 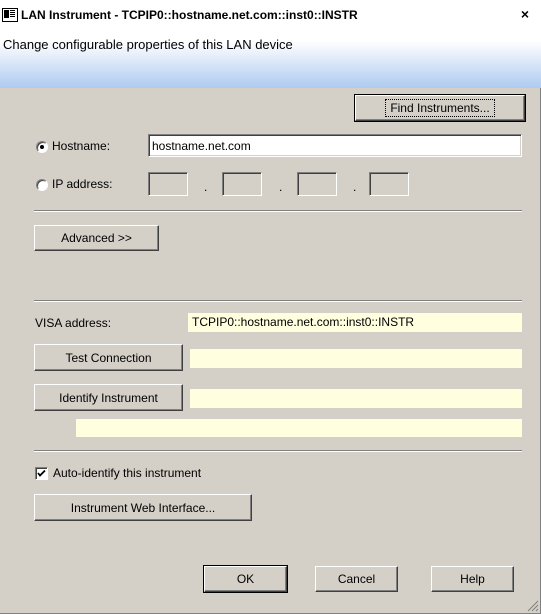 What do you see at coordinates (533, 606) in the screenshot?
I see `resize-grip-icon` at bounding box center [533, 606].